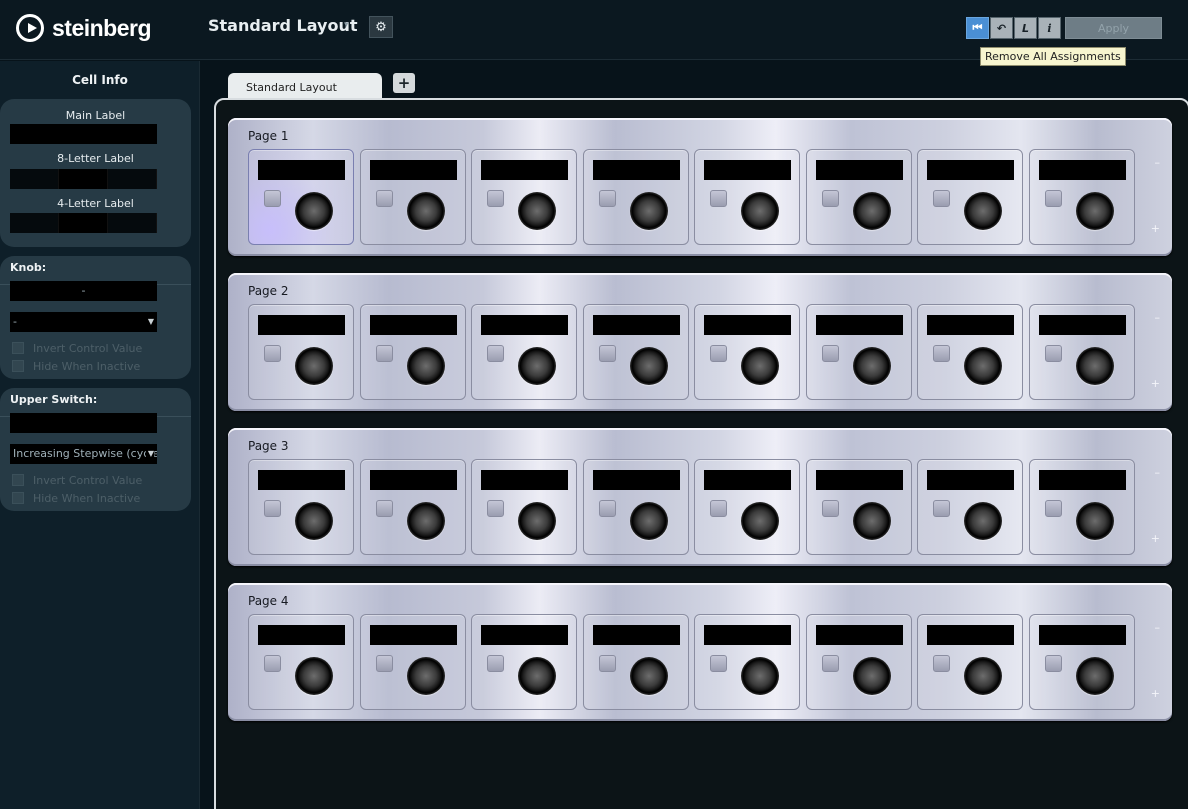 This screenshot has height=809, width=1188. I want to click on upper-switch-mode-select: Increasing Stepwise (cycle ▼, so click(83, 454).